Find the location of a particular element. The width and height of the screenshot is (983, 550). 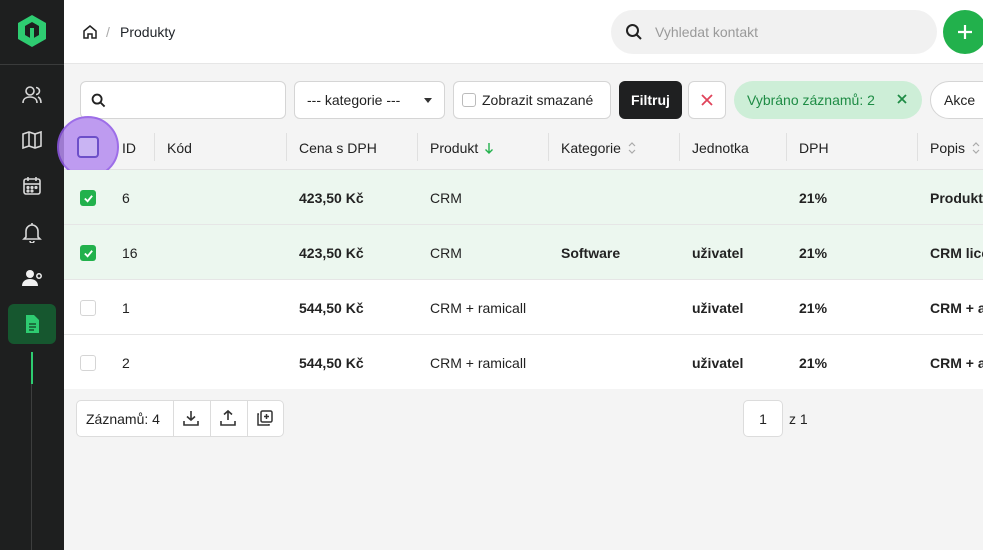

category-select: --- kategorie --- is located at coordinates (369, 100).